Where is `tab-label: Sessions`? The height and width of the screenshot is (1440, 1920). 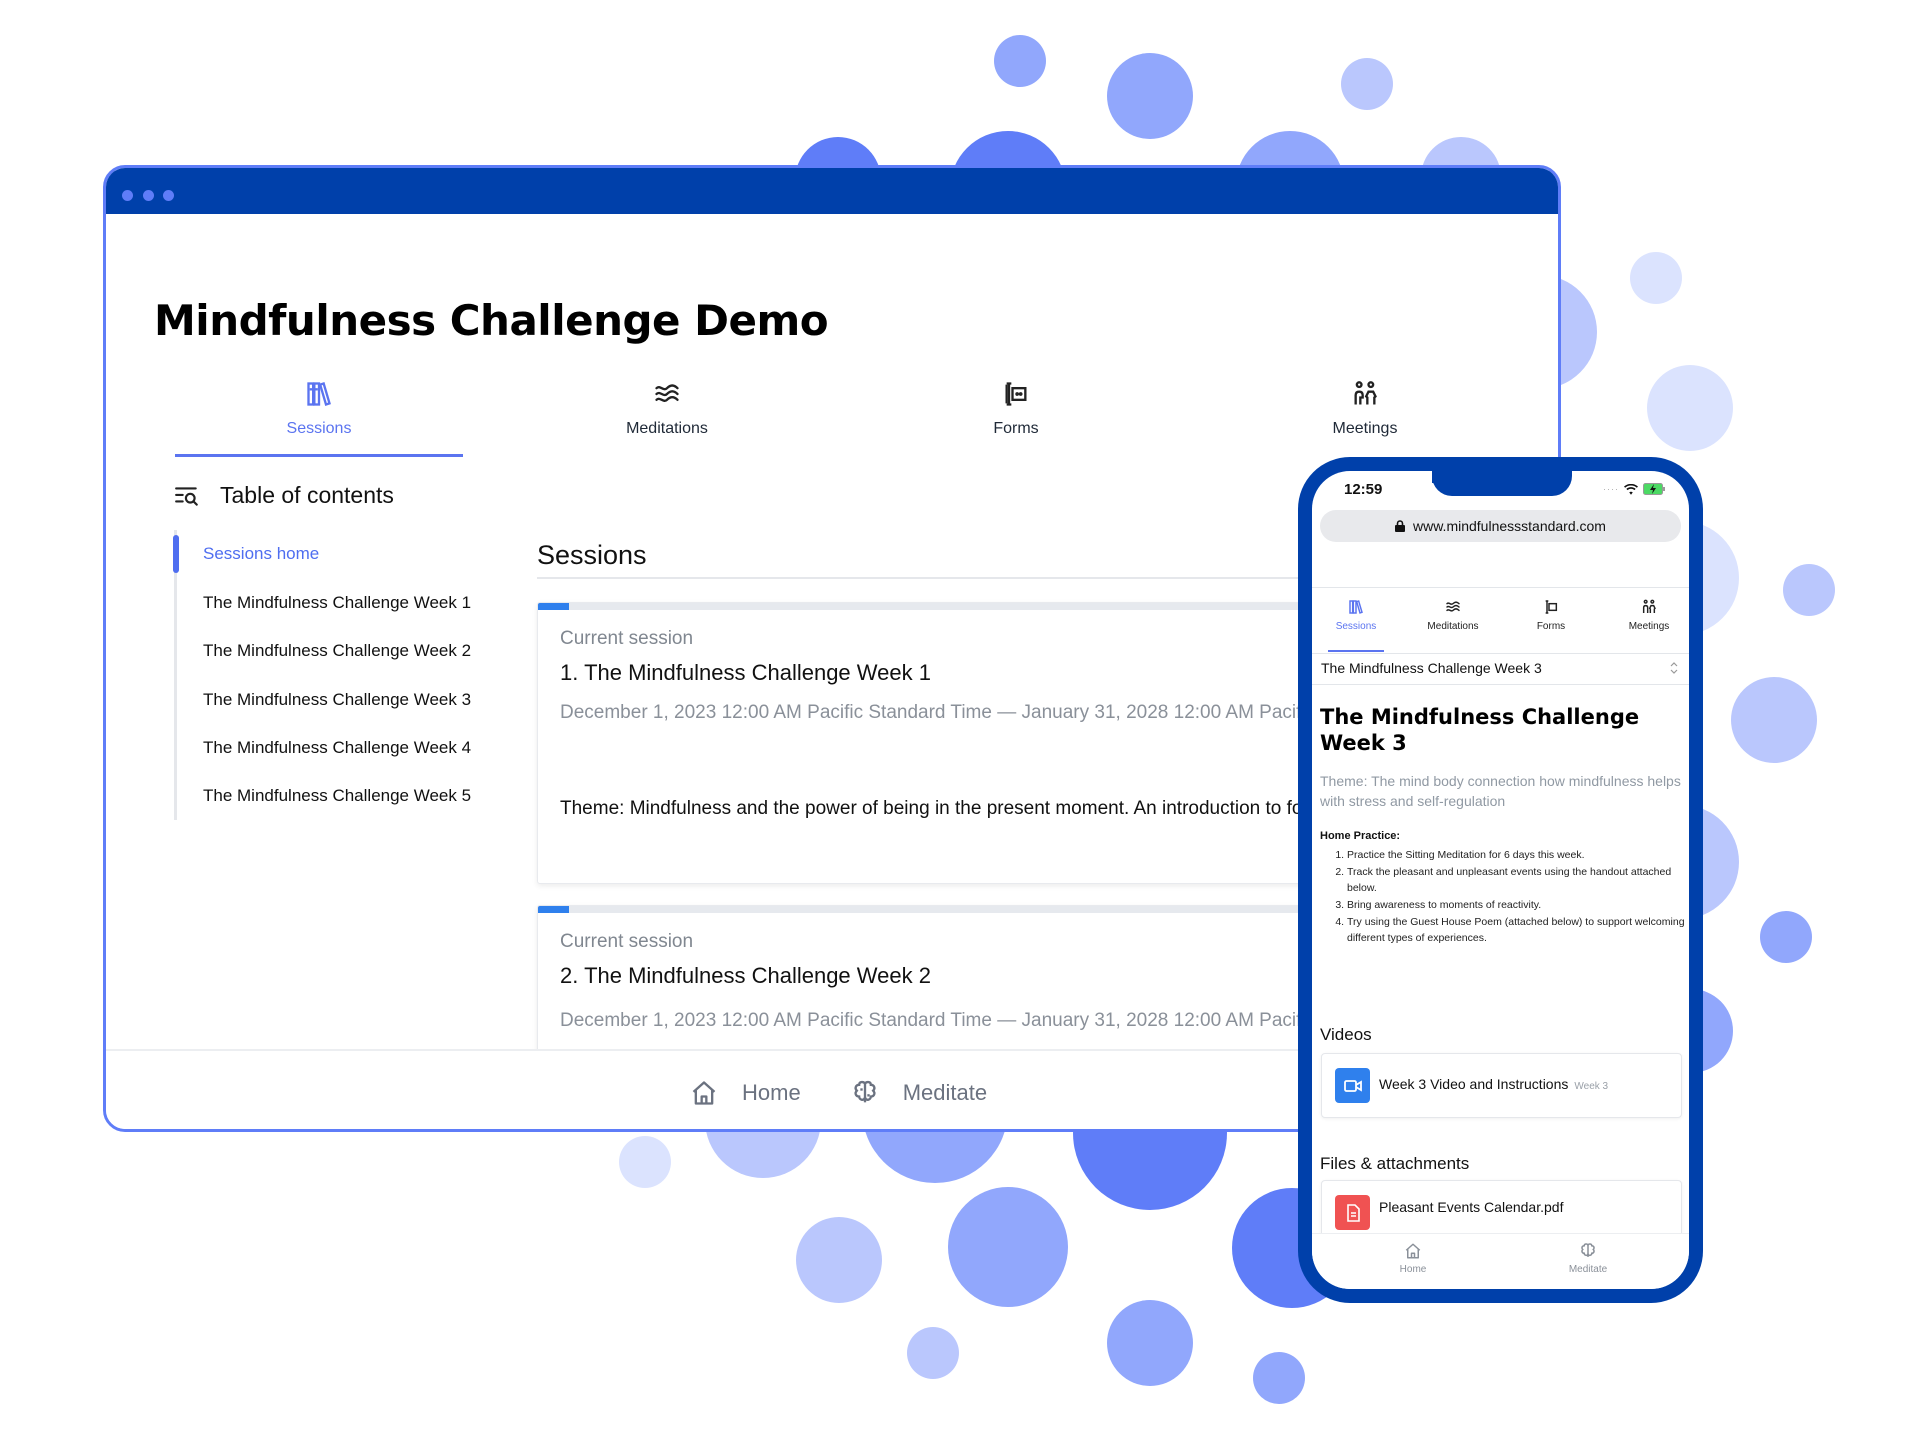
tab-label: Sessions is located at coordinates (319, 428).